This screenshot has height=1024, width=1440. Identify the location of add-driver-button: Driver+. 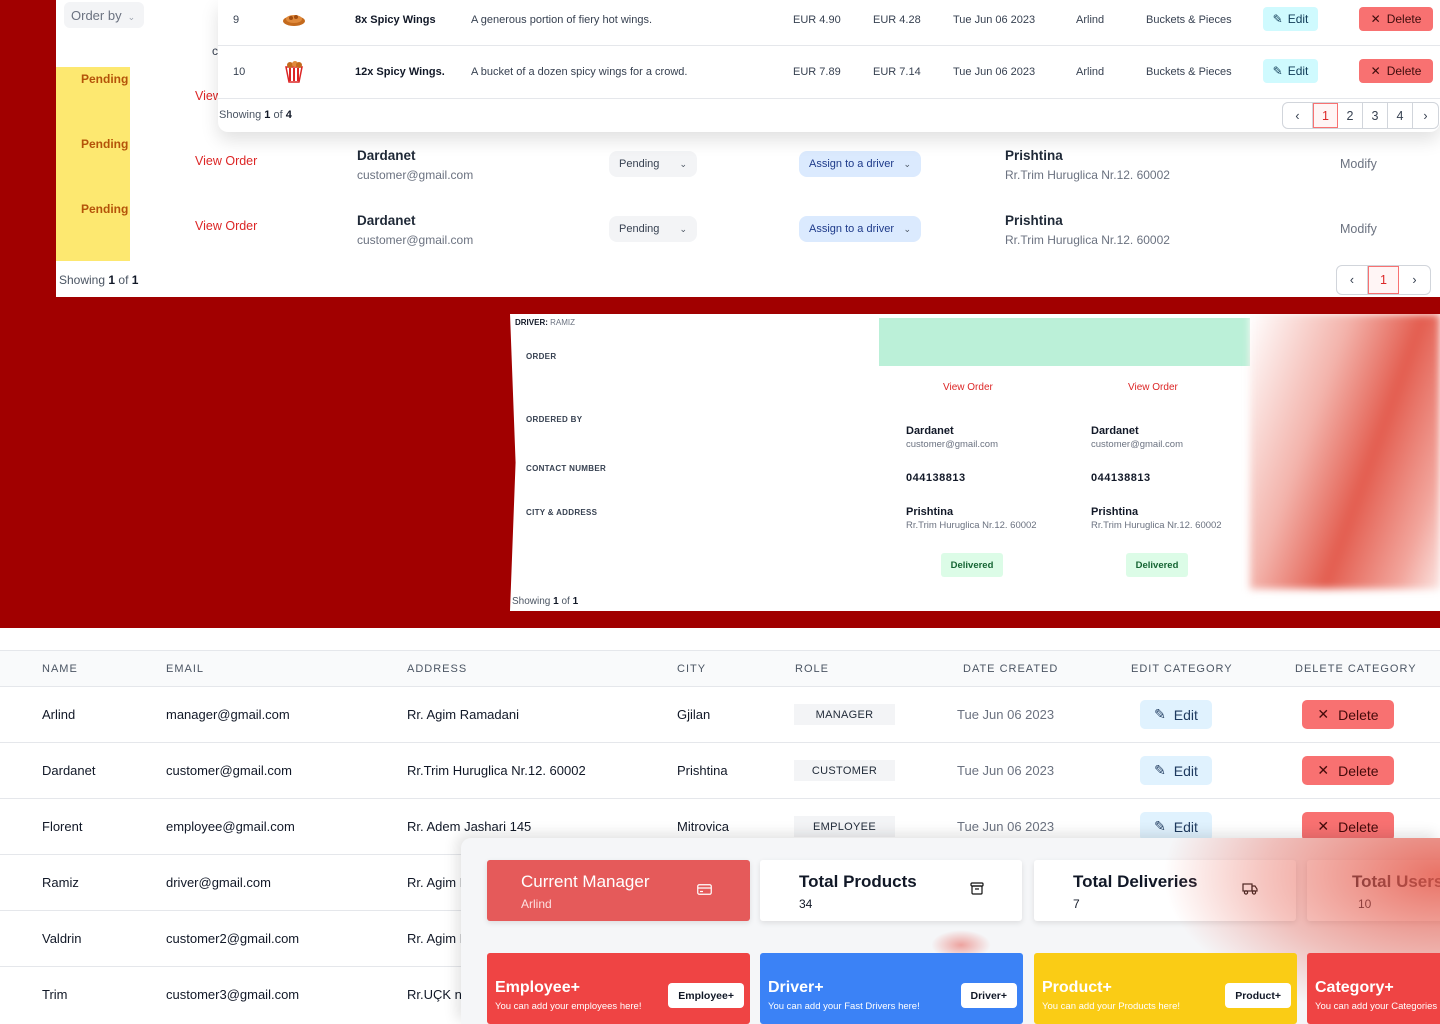
(988, 995).